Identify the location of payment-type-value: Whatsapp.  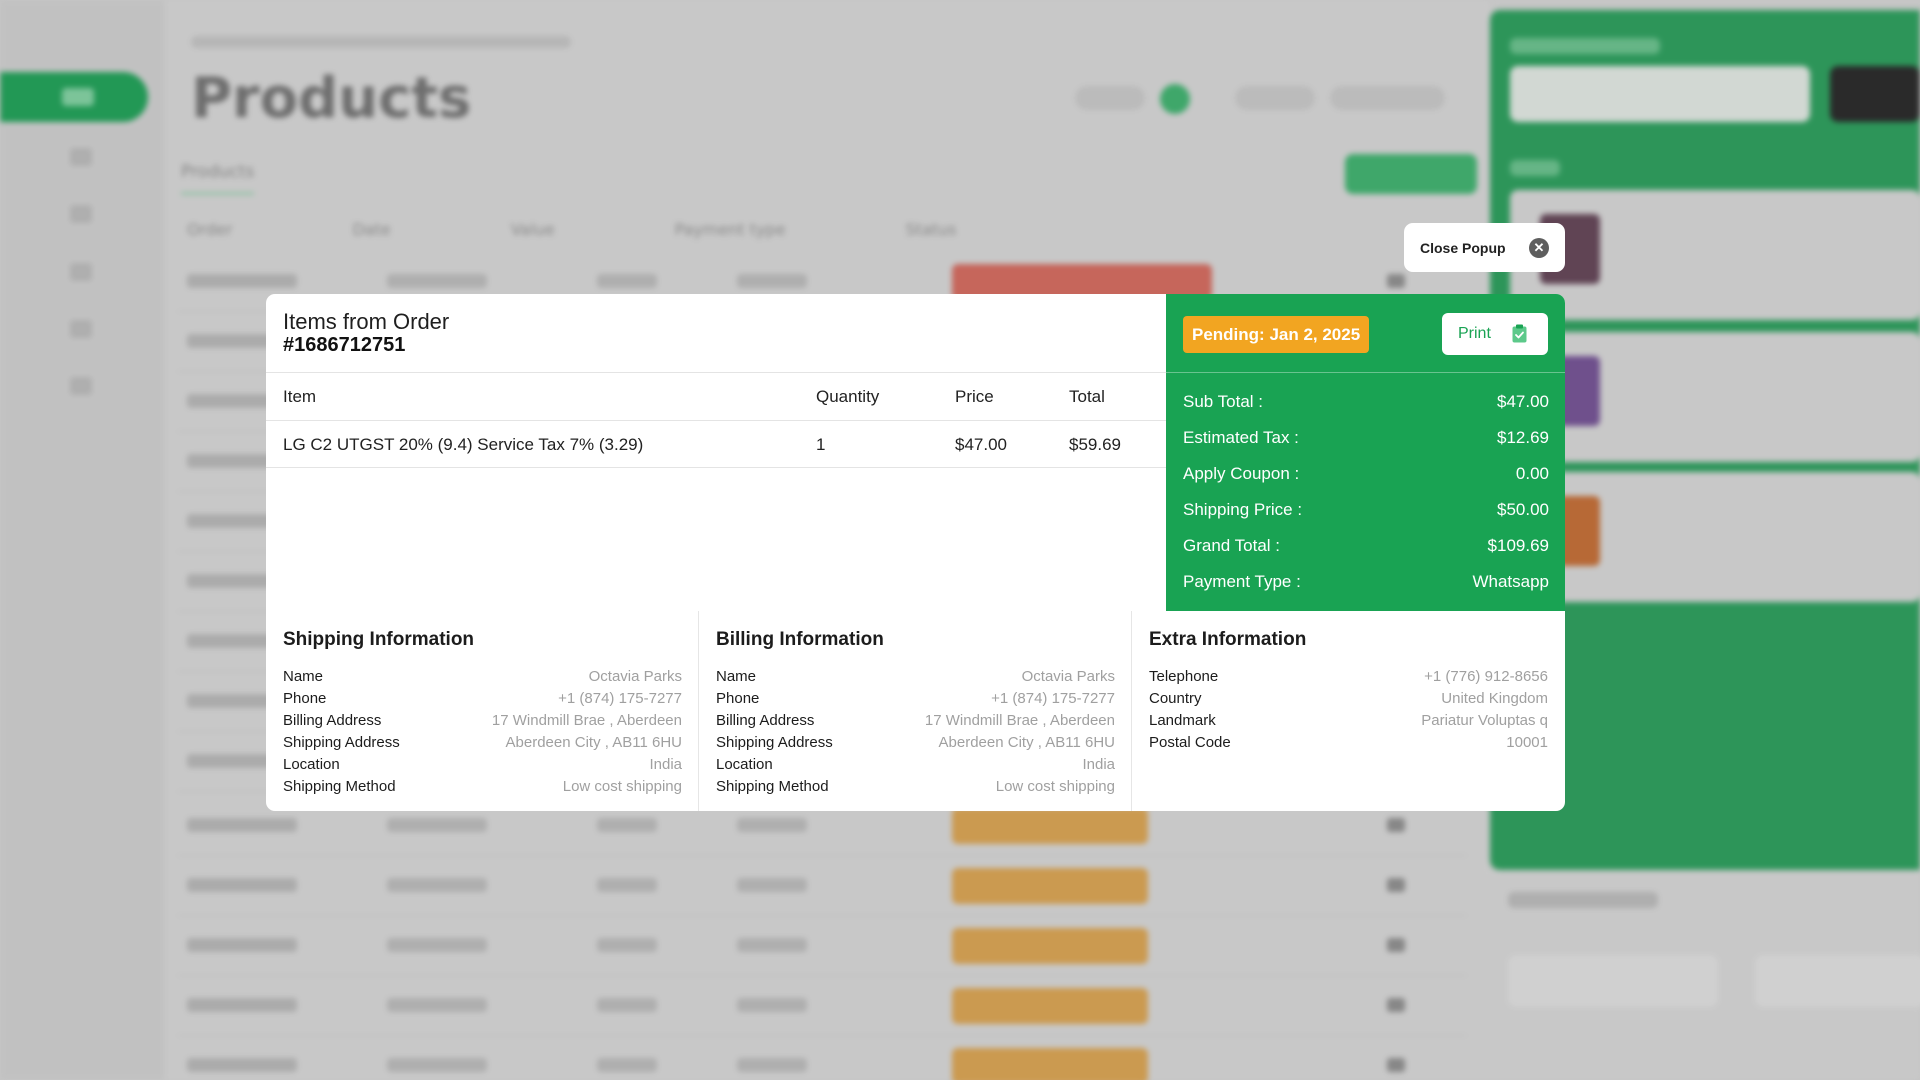
(1510, 581).